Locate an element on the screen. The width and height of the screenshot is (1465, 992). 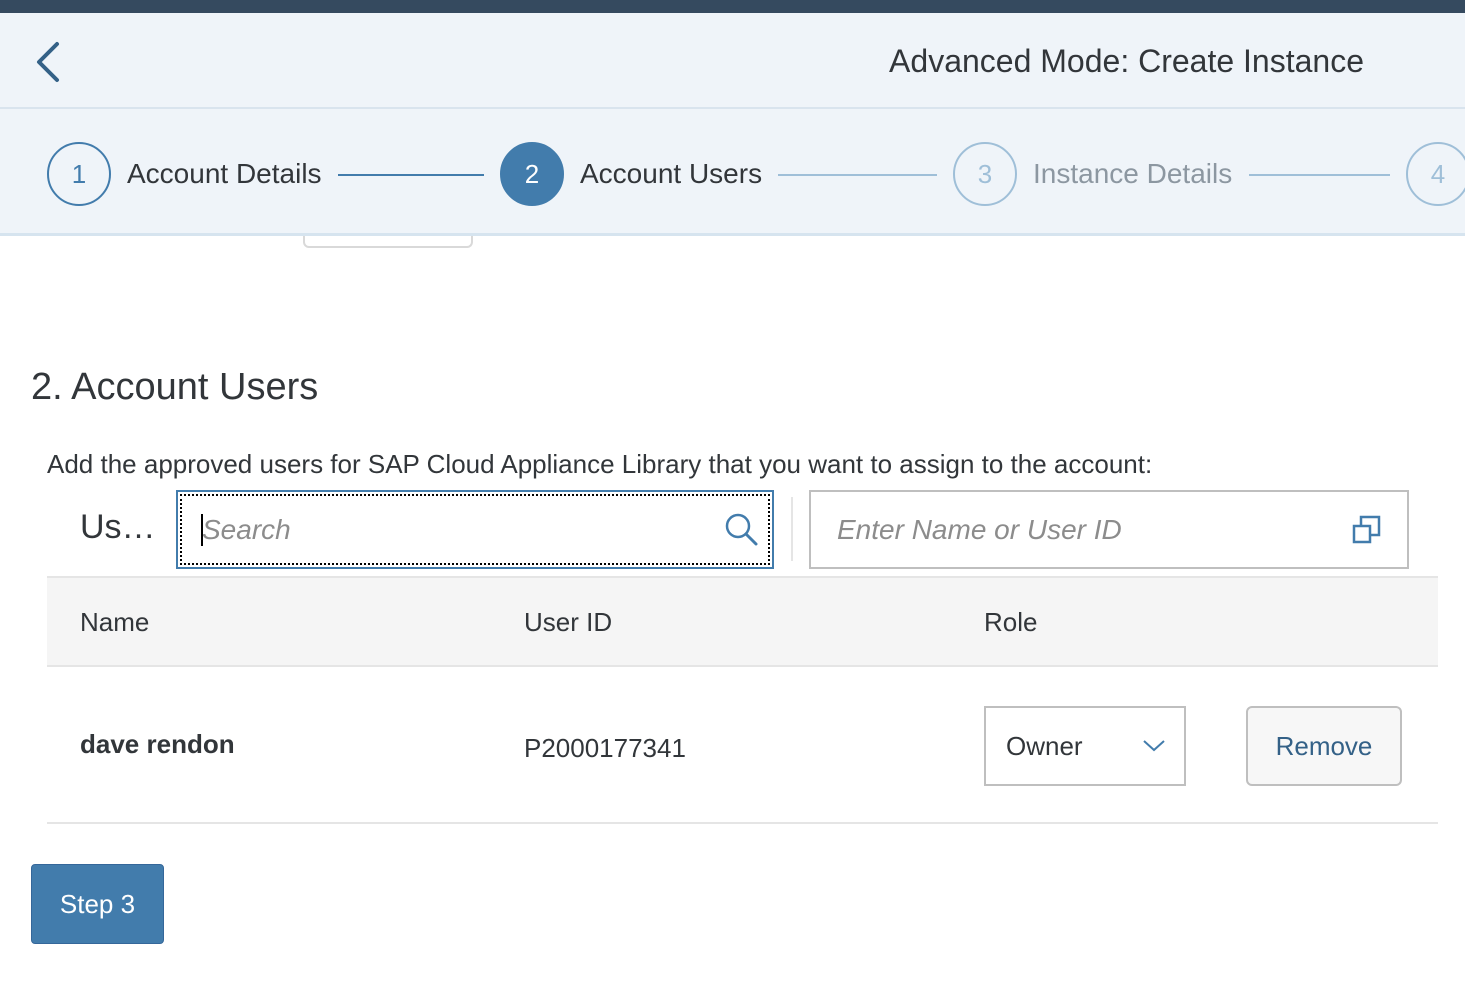
search-icon is located at coordinates (742, 529).